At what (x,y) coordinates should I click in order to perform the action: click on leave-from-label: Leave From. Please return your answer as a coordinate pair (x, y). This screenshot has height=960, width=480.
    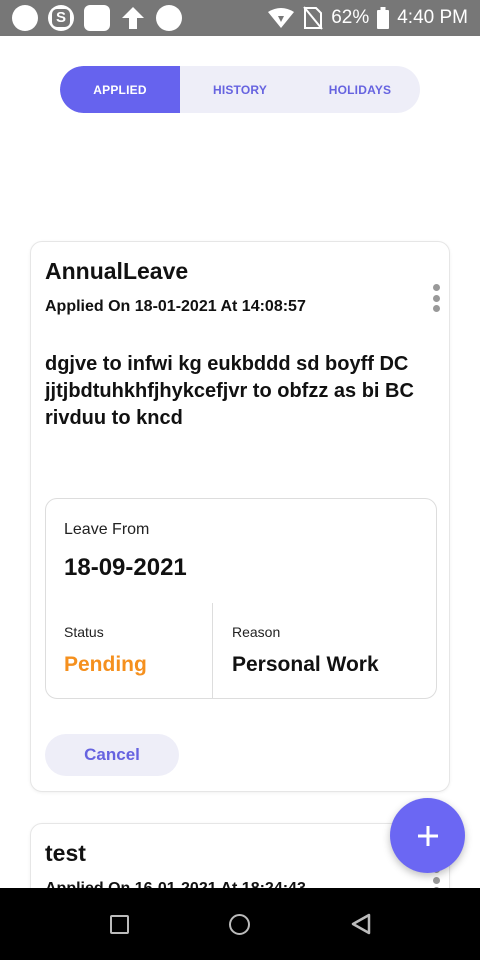
    Looking at the image, I should click on (107, 529).